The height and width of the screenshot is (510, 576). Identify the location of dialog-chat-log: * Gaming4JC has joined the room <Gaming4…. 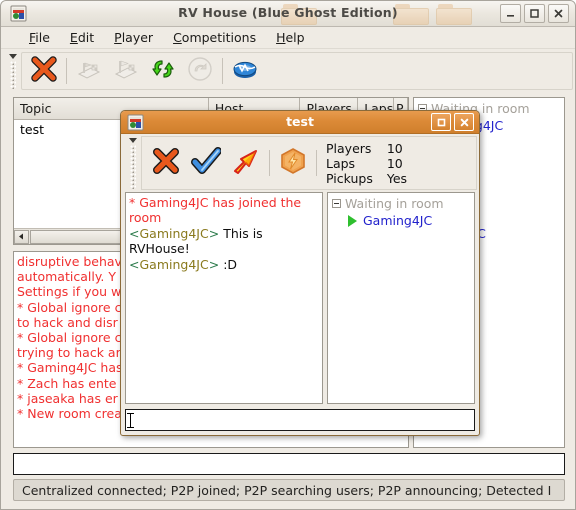
(224, 298).